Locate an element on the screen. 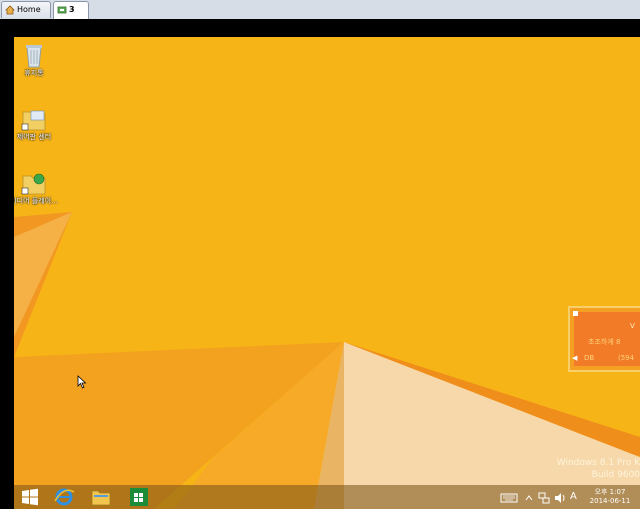 This screenshot has width=640, height=509. network-button is located at coordinates (544, 497).